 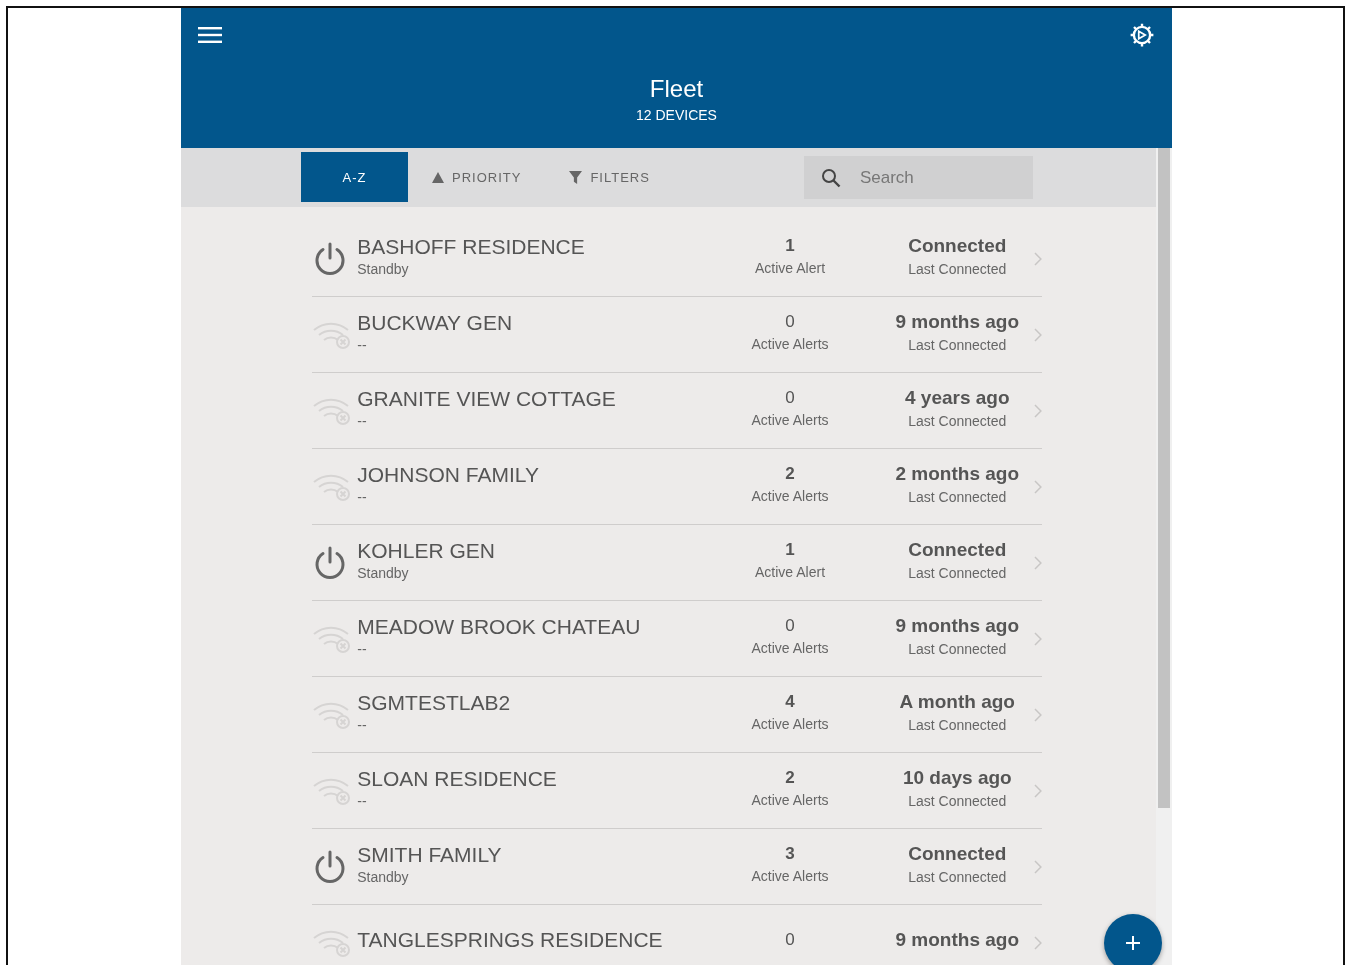 I want to click on device-name: MEADOW BROOK CHATEAU, so click(x=499, y=626).